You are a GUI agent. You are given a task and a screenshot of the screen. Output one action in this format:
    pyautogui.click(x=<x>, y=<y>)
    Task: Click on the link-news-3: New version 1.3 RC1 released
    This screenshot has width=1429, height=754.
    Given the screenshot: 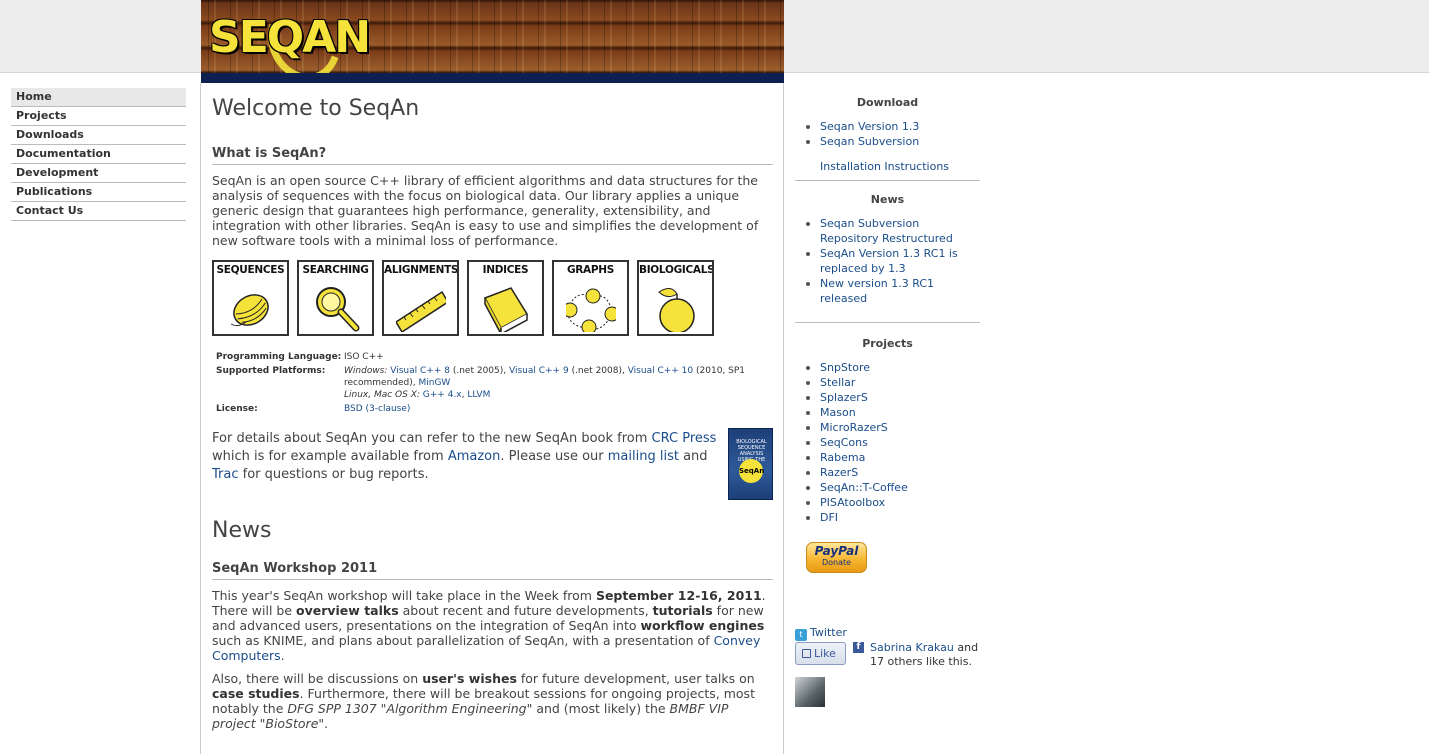 What is the action you would take?
    pyautogui.click(x=877, y=291)
    